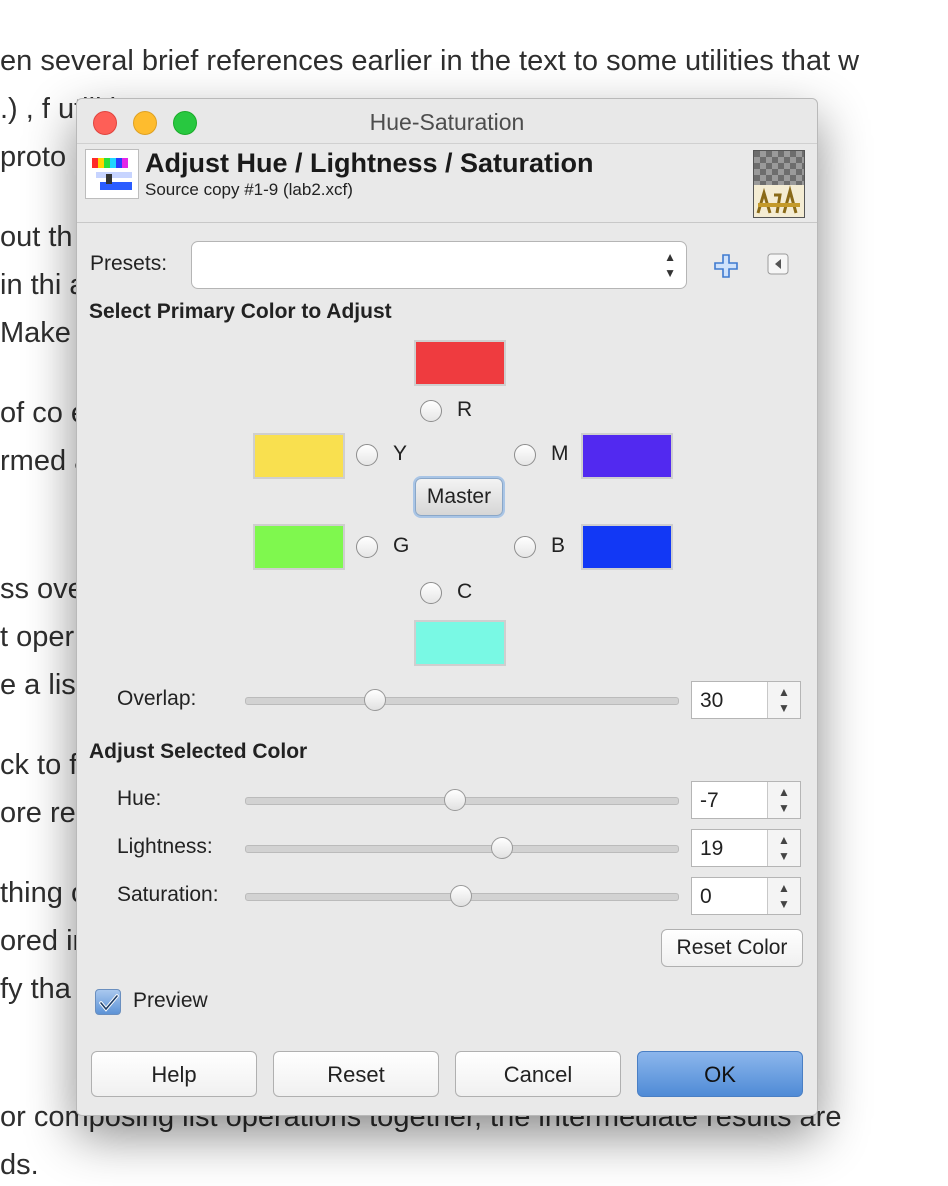 The image size is (948, 1186). What do you see at coordinates (460, 363) in the screenshot?
I see `red-swatch` at bounding box center [460, 363].